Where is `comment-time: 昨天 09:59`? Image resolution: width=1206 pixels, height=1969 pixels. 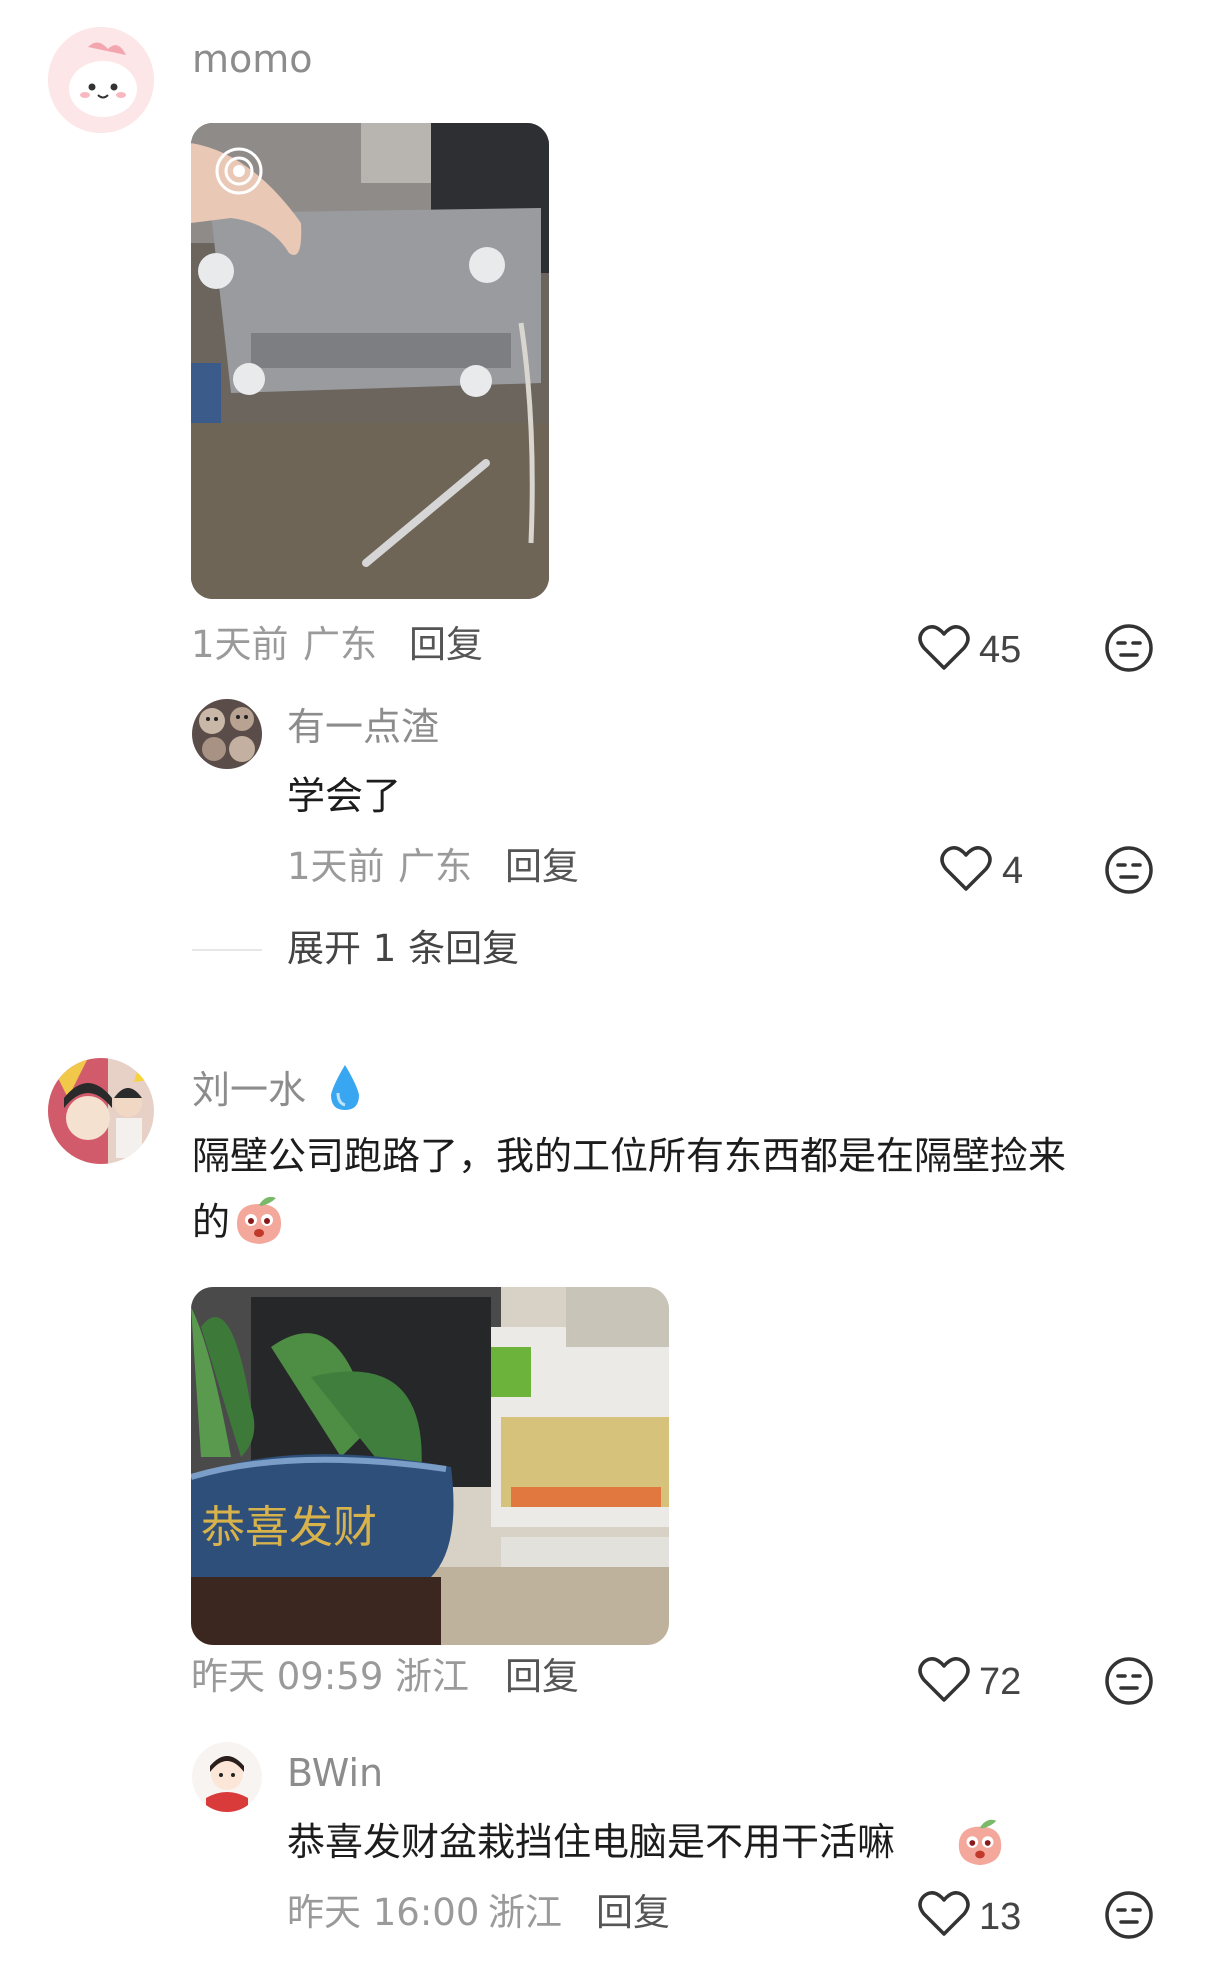 comment-time: 昨天 09:59 is located at coordinates (287, 1676).